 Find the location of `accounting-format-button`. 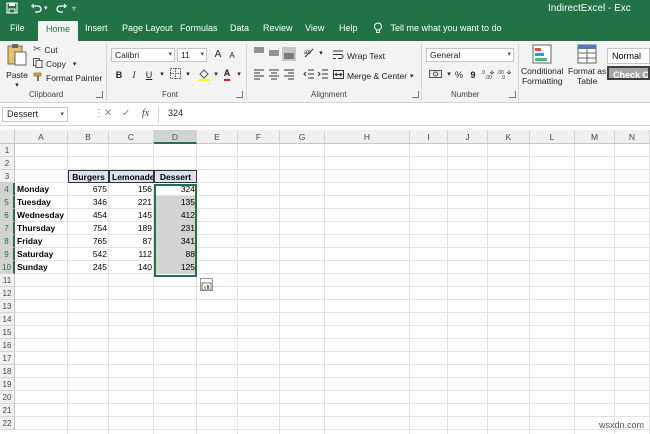

accounting-format-button is located at coordinates (435, 75).